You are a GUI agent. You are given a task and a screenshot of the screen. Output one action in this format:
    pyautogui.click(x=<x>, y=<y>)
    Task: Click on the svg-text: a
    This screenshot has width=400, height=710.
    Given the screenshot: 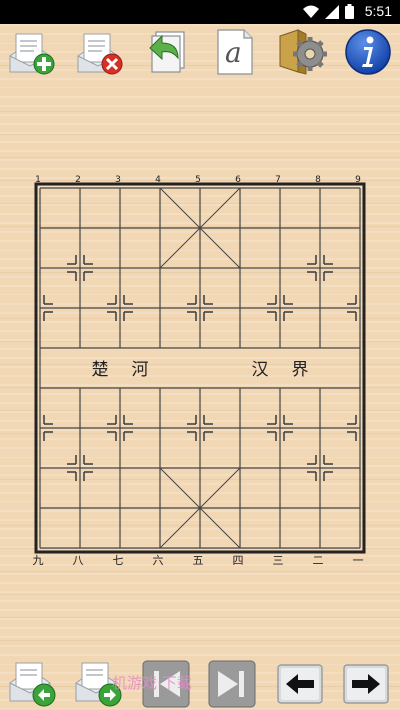 What is the action you would take?
    pyautogui.click(x=233, y=52)
    